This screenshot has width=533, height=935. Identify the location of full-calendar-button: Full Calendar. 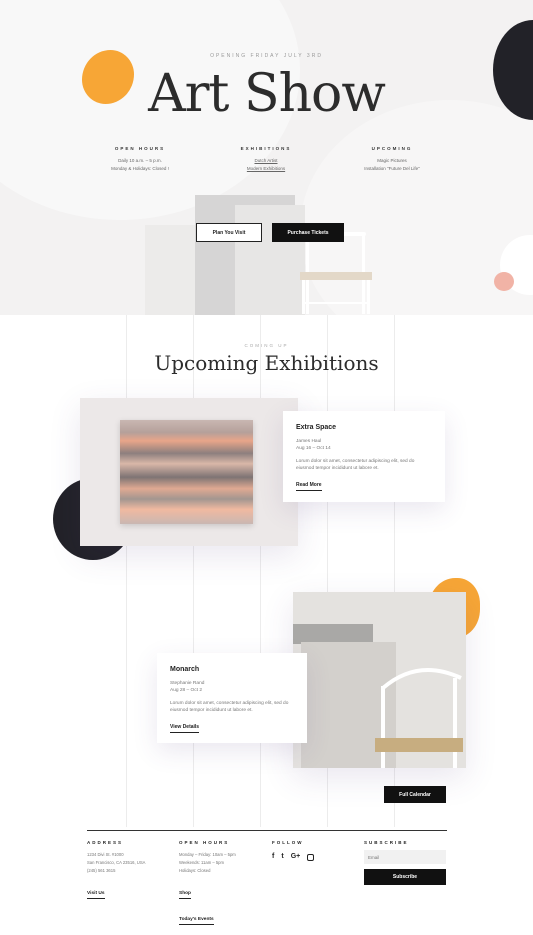
(415, 794).